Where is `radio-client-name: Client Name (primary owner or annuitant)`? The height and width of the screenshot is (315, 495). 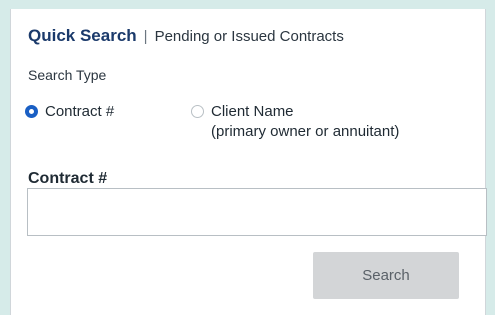 radio-client-name: Client Name (primary owner or annuitant) is located at coordinates (295, 122).